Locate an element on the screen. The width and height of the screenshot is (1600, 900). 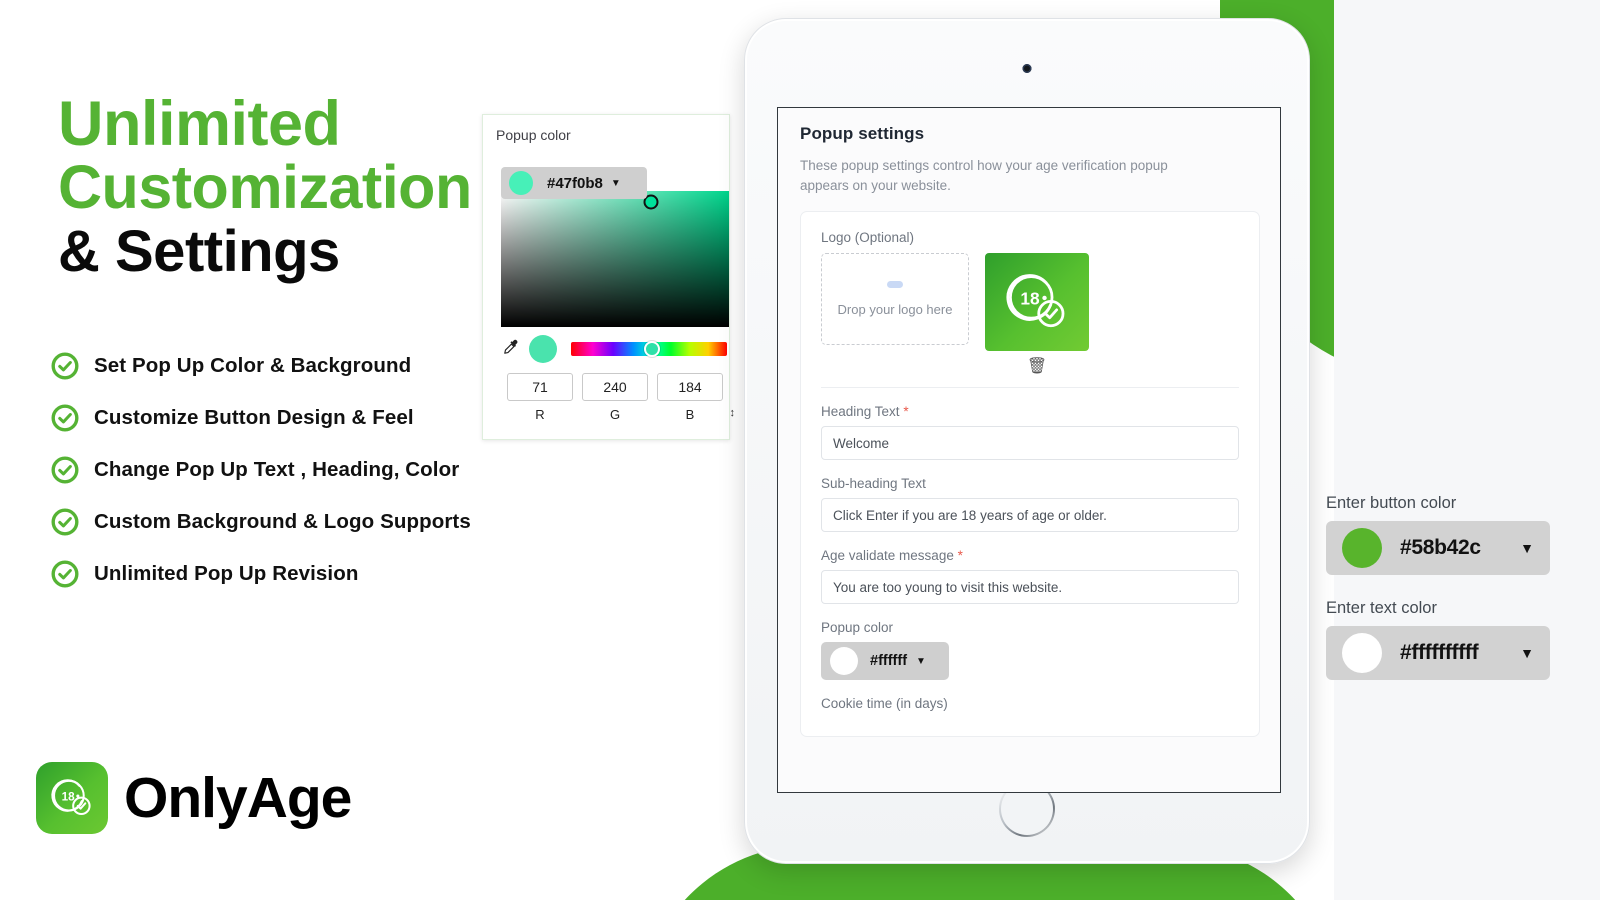
feature-item: Change Pop Up Text , Heading, Color is located at coordinates (360, 470).